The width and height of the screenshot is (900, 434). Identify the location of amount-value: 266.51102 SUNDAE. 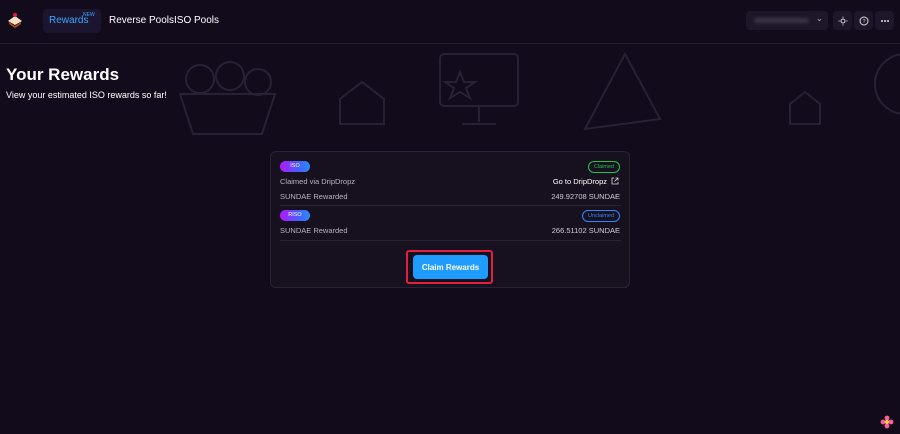
(585, 230).